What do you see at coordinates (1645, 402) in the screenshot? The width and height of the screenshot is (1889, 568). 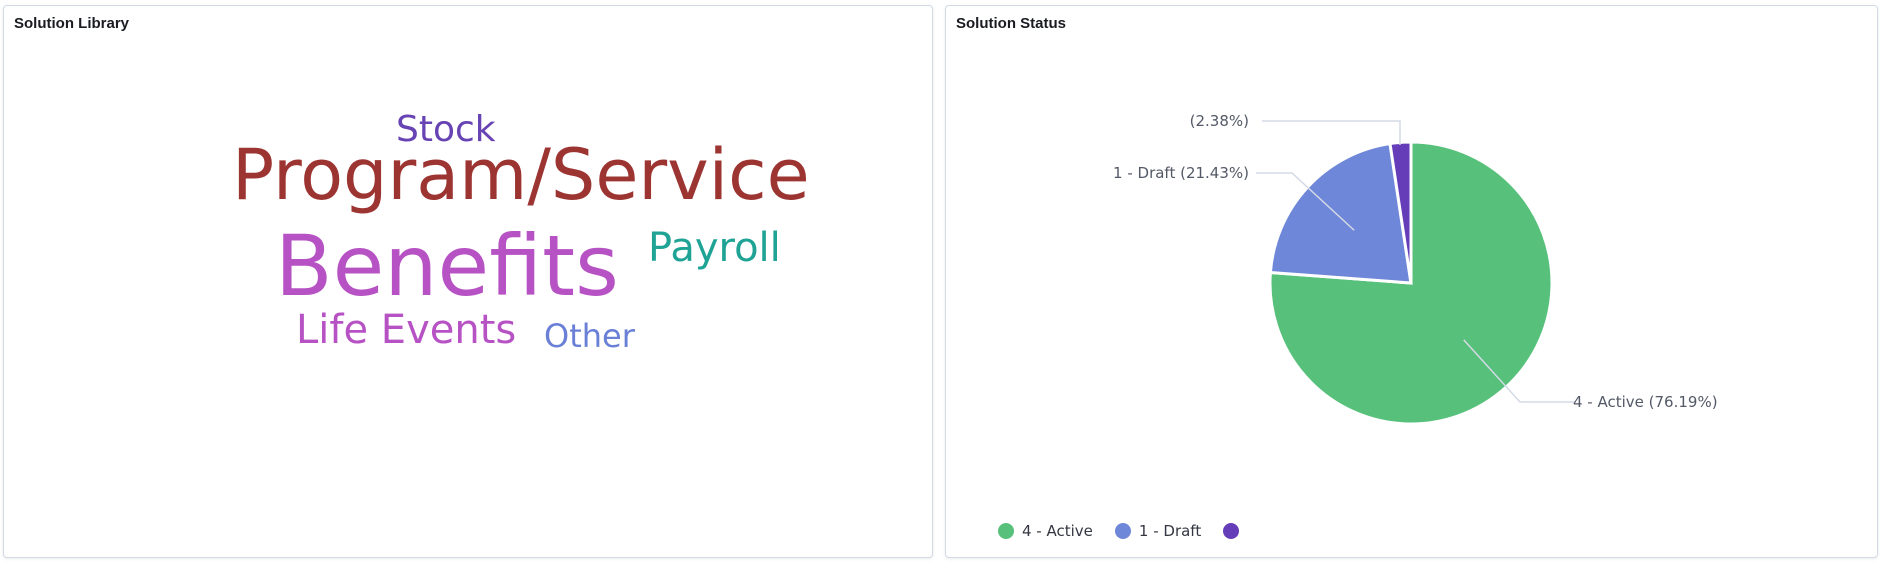 I see `pie-slice-label-1: 4 - Active (76.19%)` at bounding box center [1645, 402].